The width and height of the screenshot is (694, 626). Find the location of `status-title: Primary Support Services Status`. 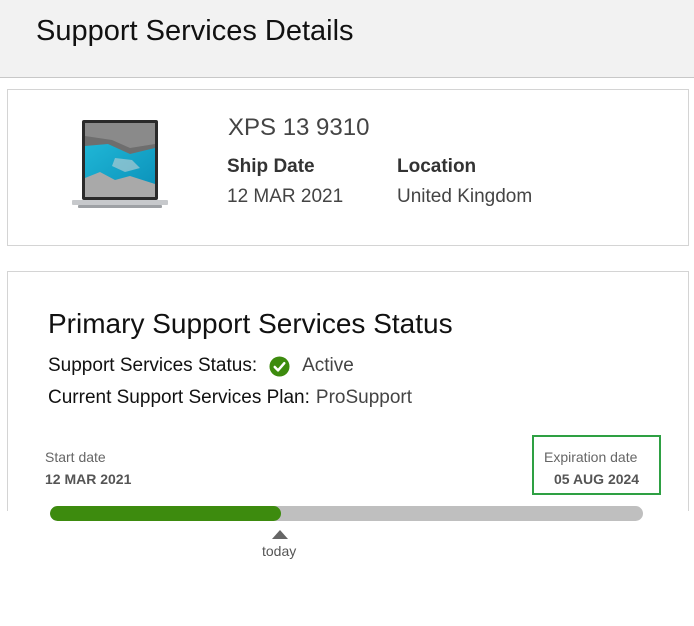

status-title: Primary Support Services Status is located at coordinates (250, 323).